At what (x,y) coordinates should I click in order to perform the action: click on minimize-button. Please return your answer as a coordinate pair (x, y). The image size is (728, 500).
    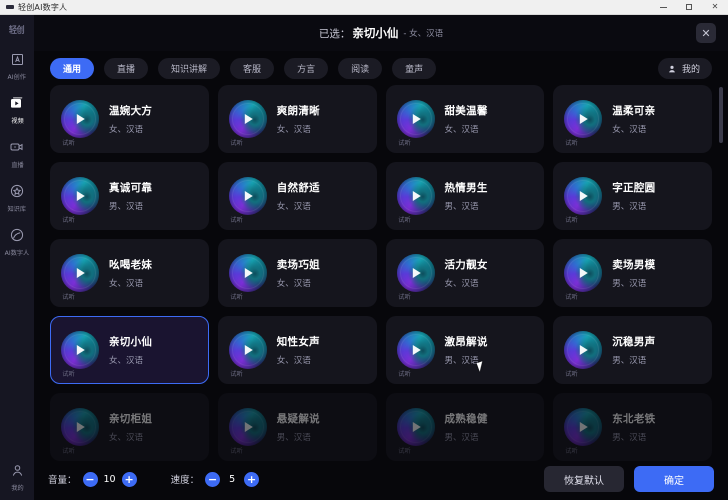
    Looking at the image, I should click on (663, 7).